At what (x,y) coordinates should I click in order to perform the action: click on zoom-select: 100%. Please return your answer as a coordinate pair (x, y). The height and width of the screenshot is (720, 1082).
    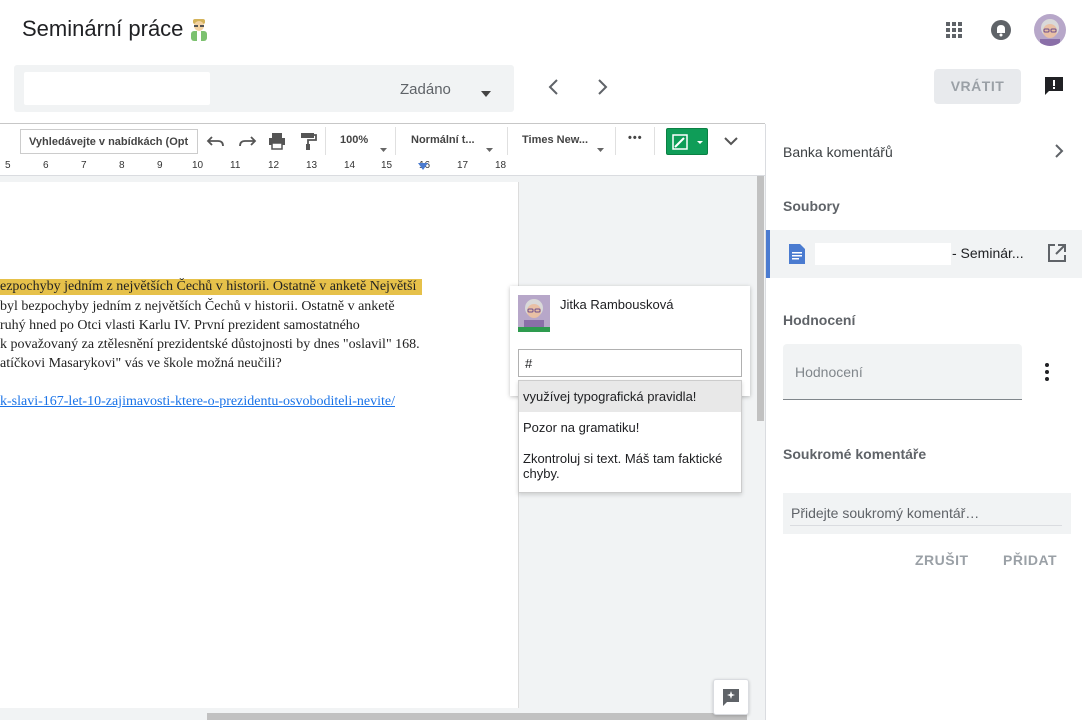
    Looking at the image, I should click on (354, 140).